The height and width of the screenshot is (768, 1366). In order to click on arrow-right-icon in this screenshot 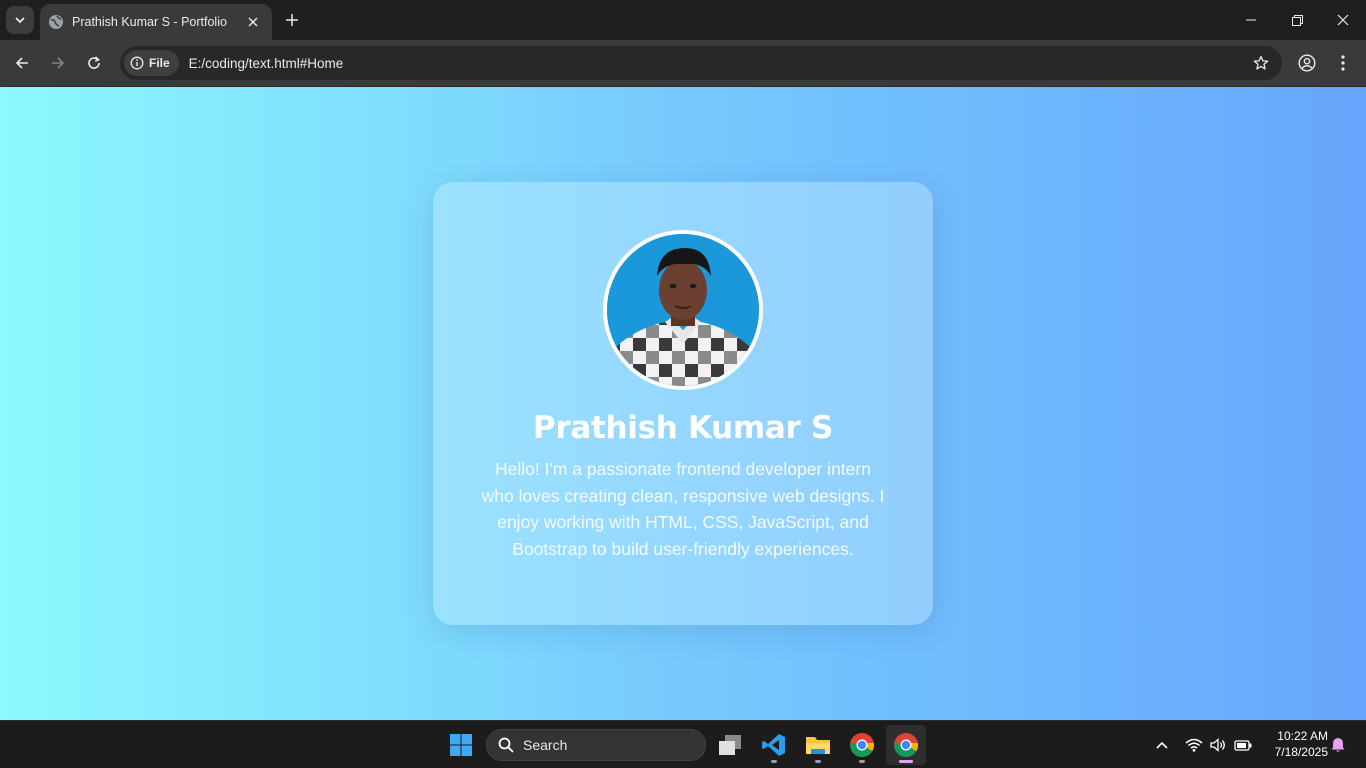, I will do `click(58, 63)`.